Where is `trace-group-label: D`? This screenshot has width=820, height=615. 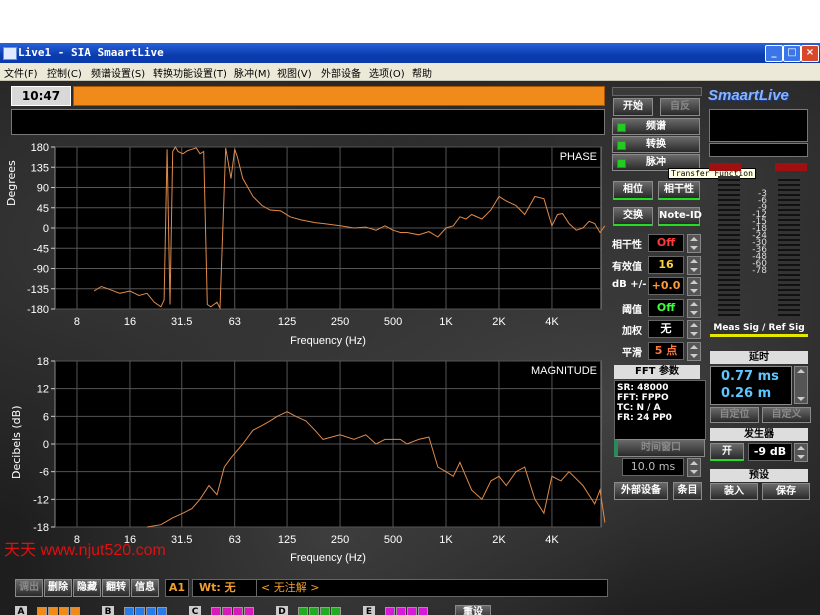 trace-group-label: D is located at coordinates (282, 610).